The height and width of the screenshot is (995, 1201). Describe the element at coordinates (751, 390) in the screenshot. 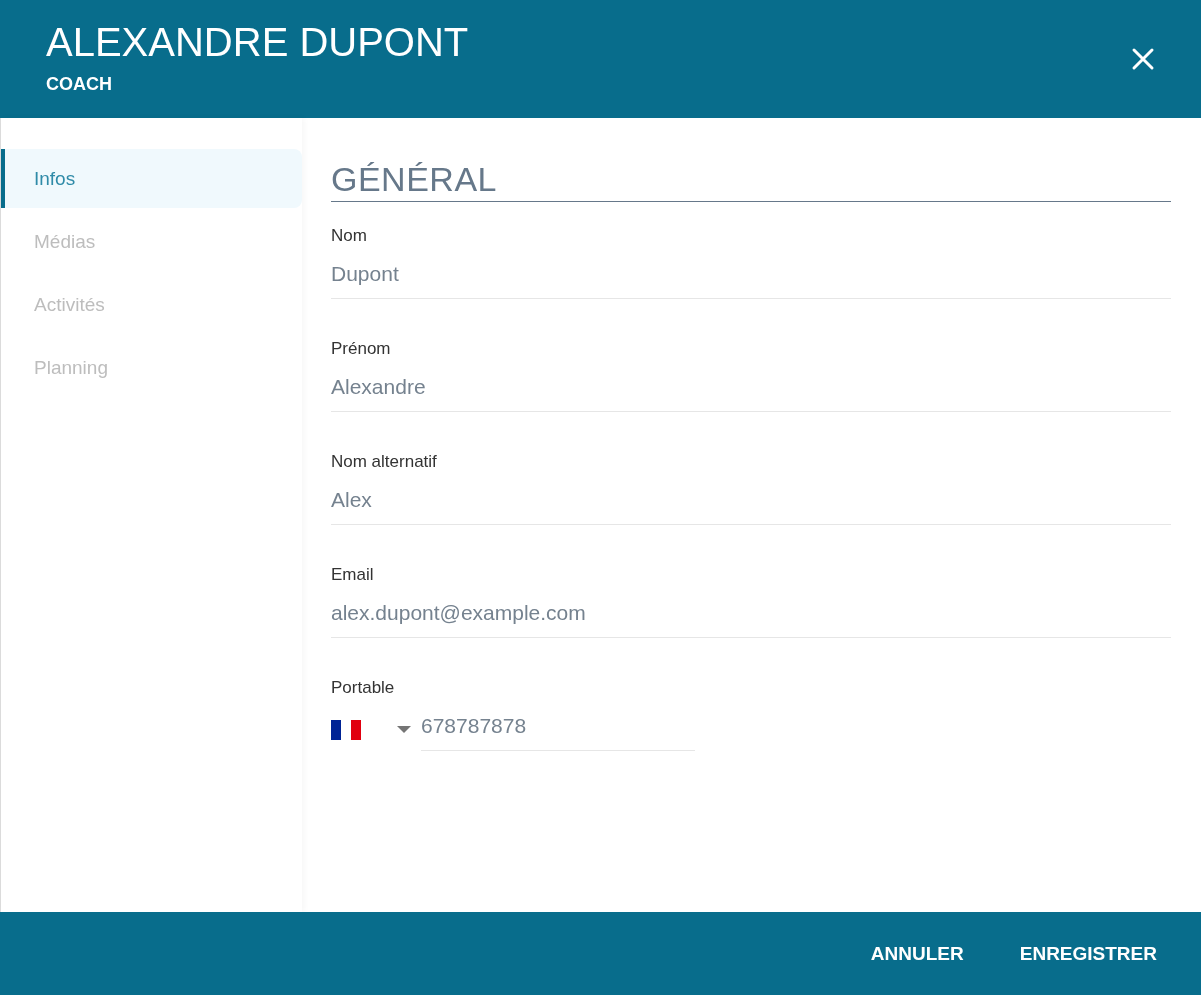

I see `input-field: Alexandre` at that location.